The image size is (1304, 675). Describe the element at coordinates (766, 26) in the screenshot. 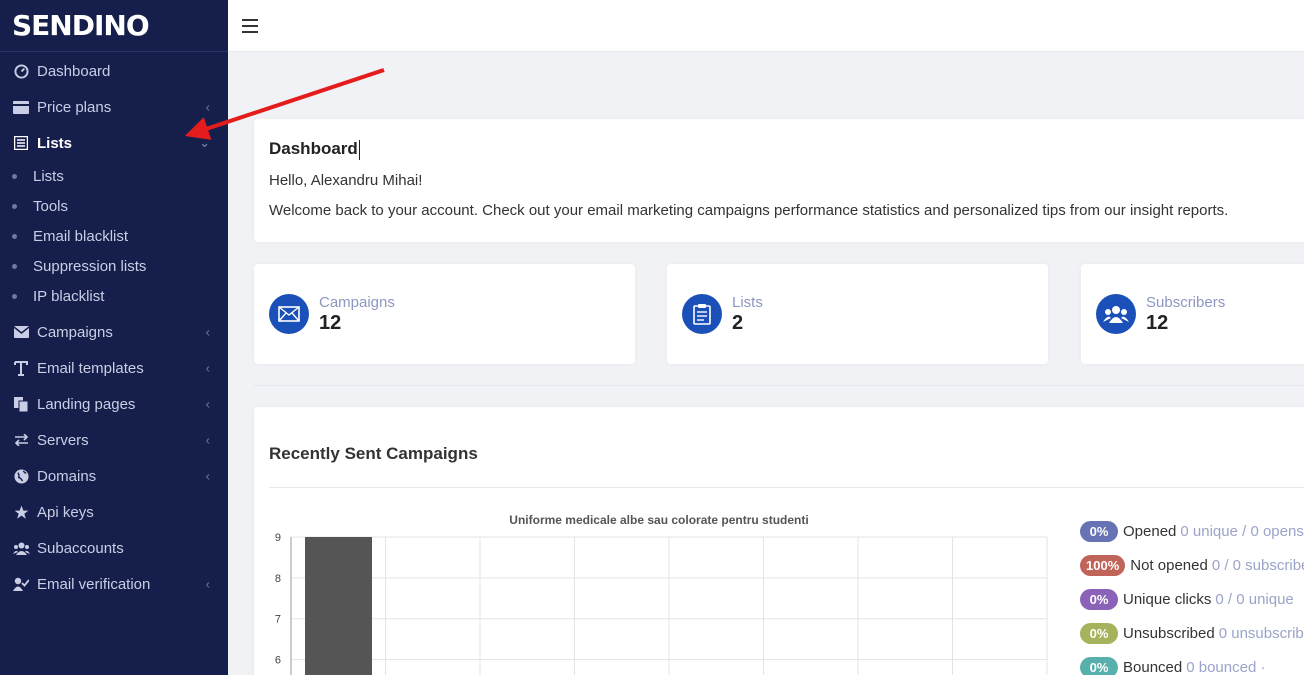

I see `top-bar` at that location.